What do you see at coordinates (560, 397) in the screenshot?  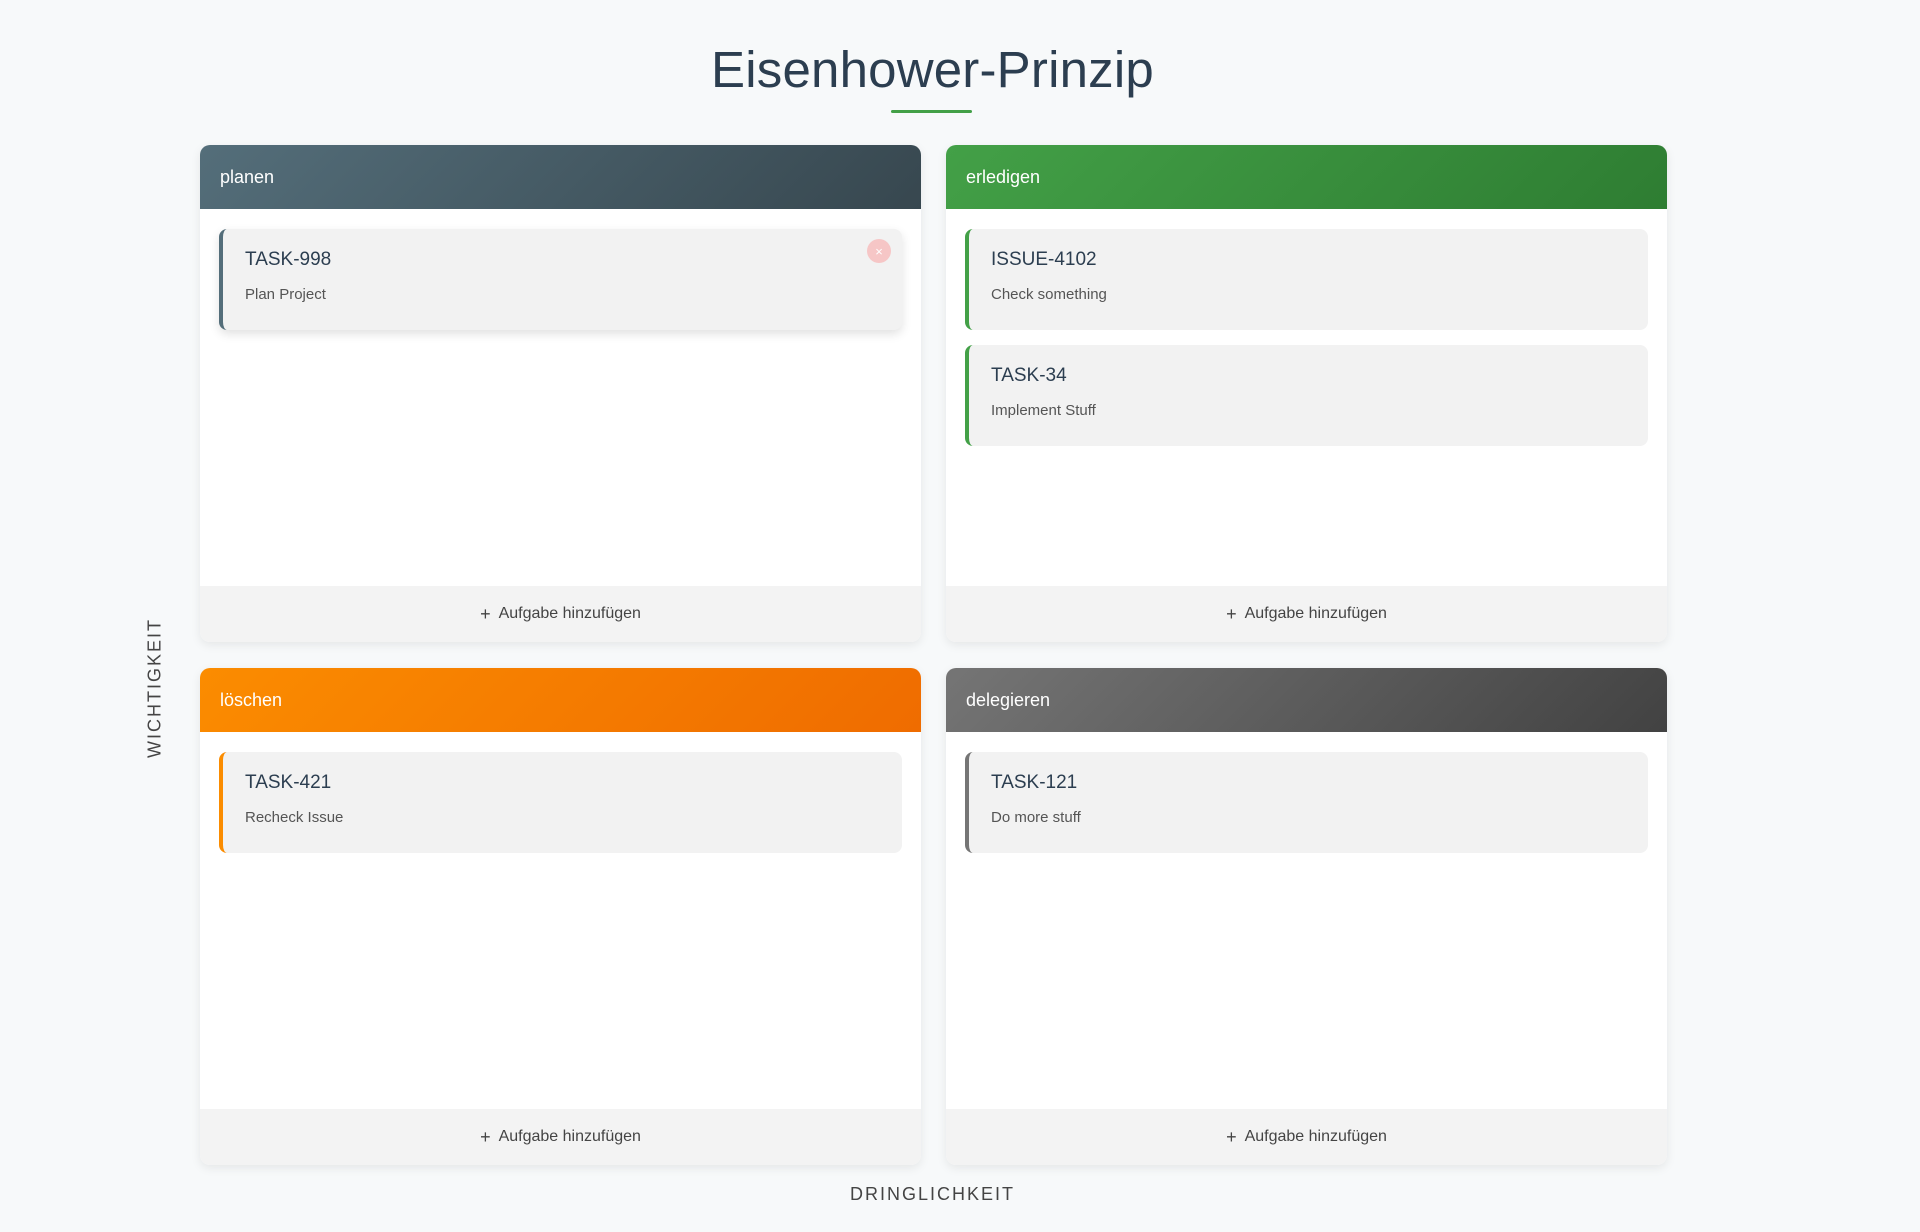 I see `task-list: TASK-998 Plan Project ×` at bounding box center [560, 397].